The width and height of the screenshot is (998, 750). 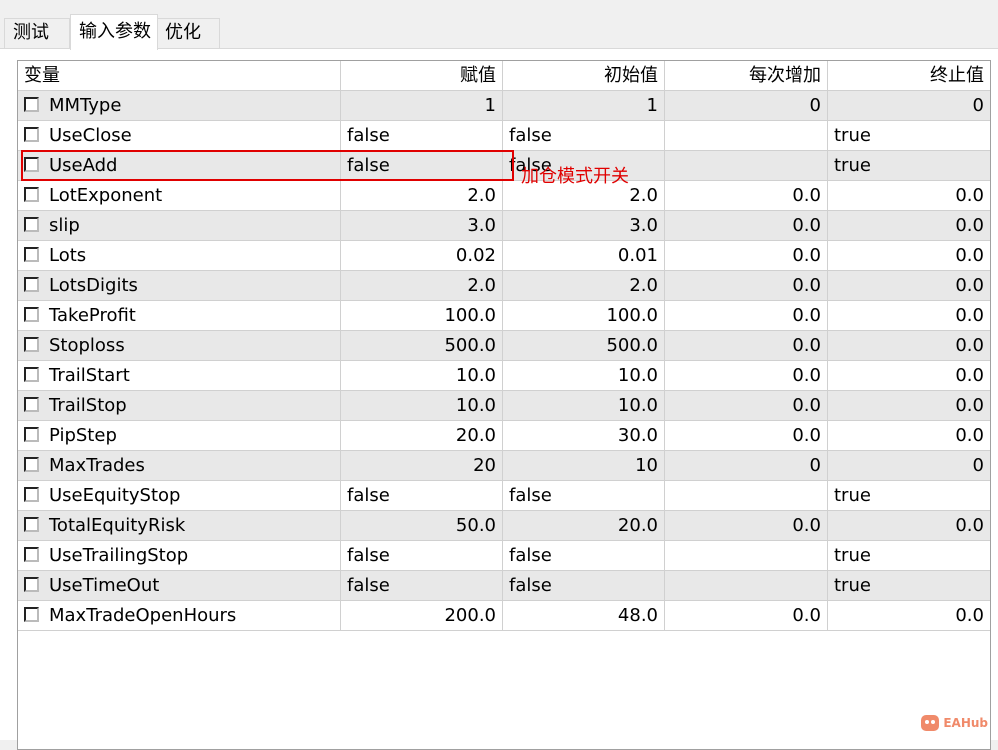 I want to click on param-value-cell: 500.0, so click(x=422, y=346).